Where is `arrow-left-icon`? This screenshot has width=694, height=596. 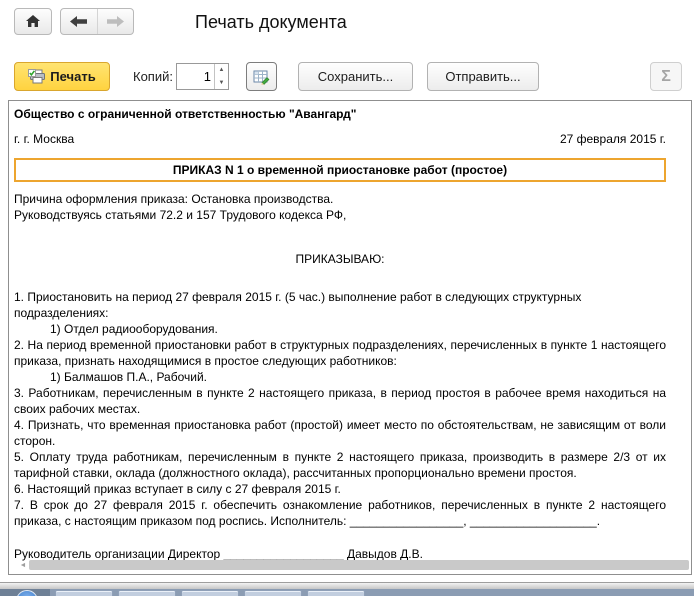 arrow-left-icon is located at coordinates (79, 21).